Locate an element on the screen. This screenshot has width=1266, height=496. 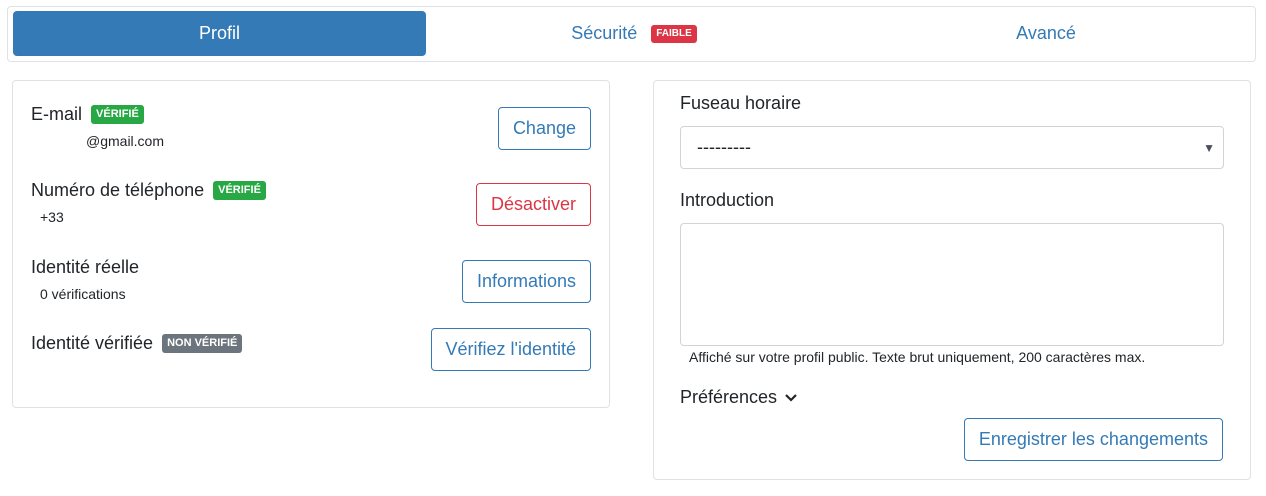
phone-value: +33 is located at coordinates (52, 217).